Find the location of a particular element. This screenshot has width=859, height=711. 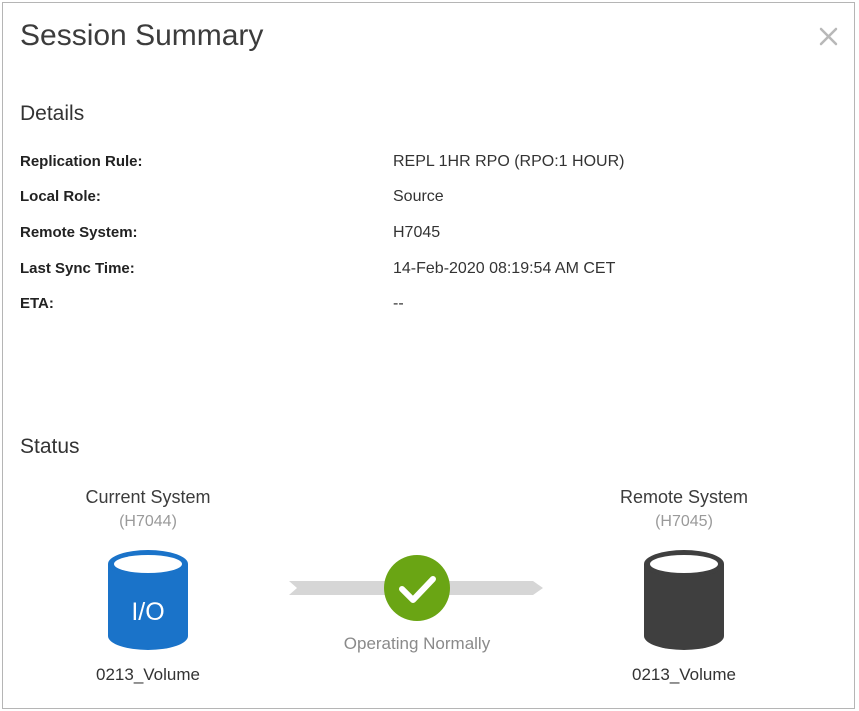

dialog-title: Session Summary is located at coordinates (142, 35).